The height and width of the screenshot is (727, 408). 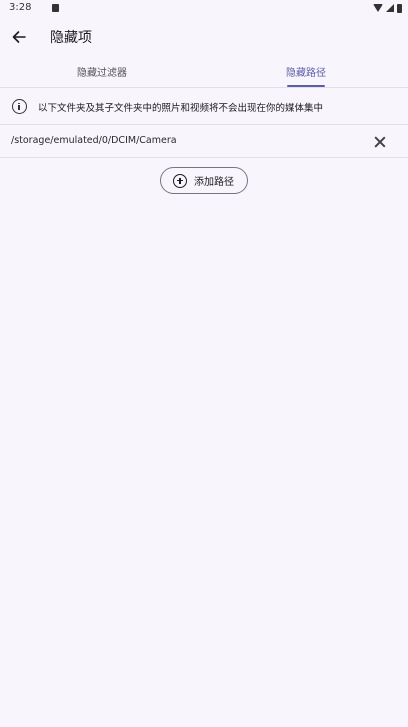 I want to click on wifi-icon, so click(x=378, y=8).